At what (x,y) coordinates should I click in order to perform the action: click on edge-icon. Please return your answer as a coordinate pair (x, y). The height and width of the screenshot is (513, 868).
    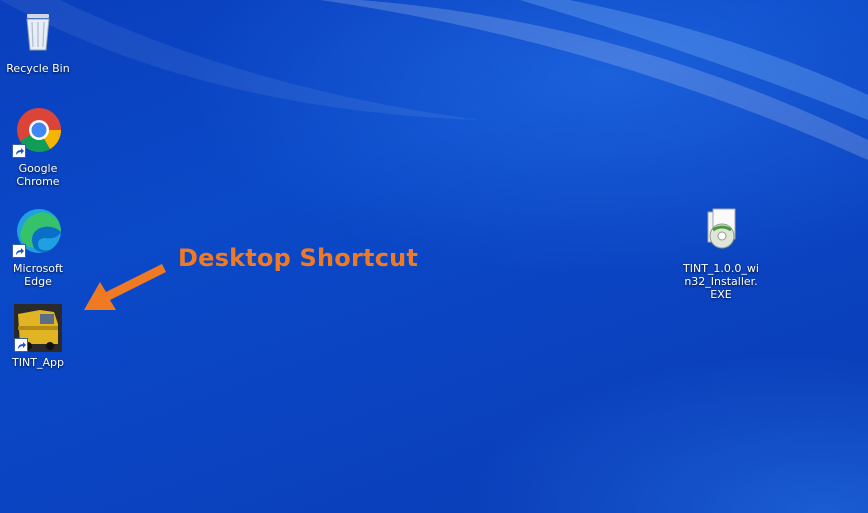
    Looking at the image, I should click on (38, 232).